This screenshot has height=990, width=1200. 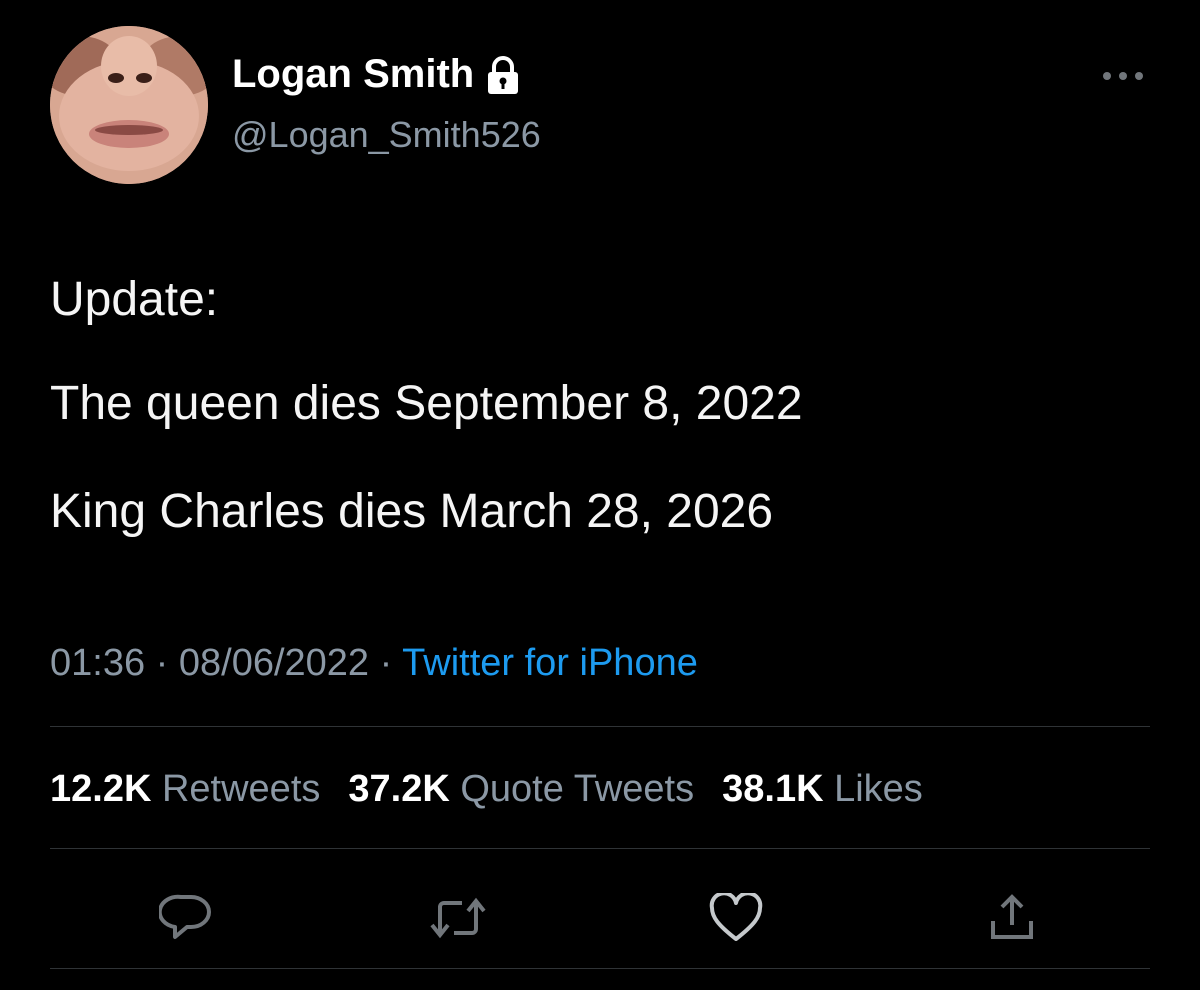 I want to click on tweet-meta: 01:36 · 08/06/2022 · Twitter for iPhone, so click(x=374, y=663).